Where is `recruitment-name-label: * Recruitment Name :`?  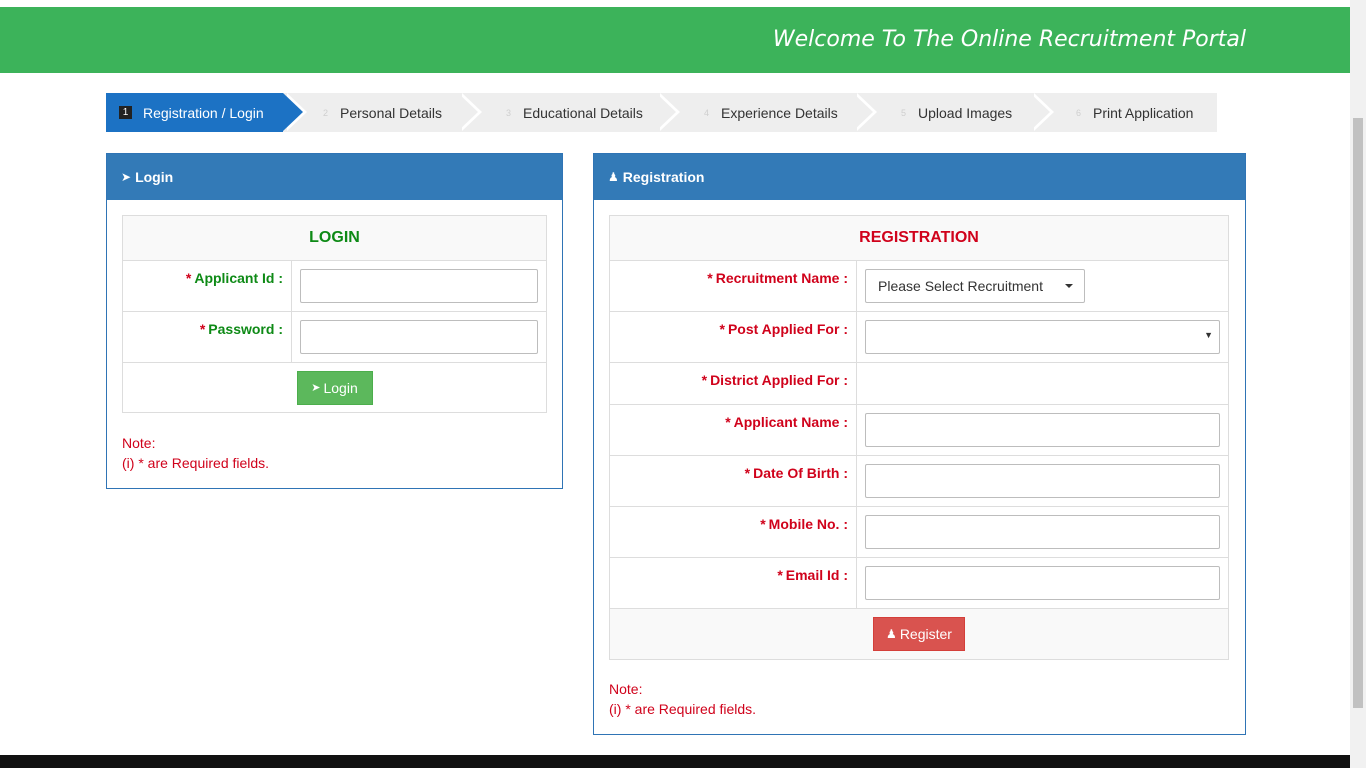 recruitment-name-label: * Recruitment Name : is located at coordinates (733, 286).